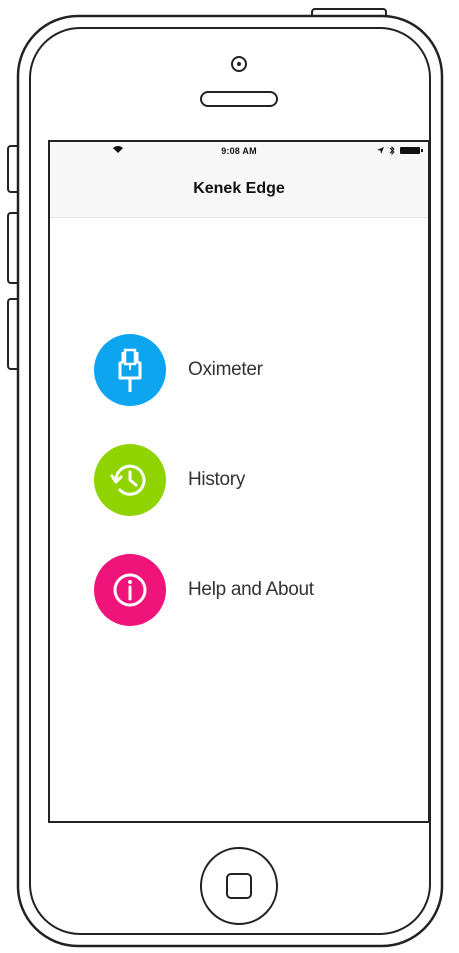 The width and height of the screenshot is (459, 953). What do you see at coordinates (251, 589) in the screenshot?
I see `menu-item-label: Help and About` at bounding box center [251, 589].